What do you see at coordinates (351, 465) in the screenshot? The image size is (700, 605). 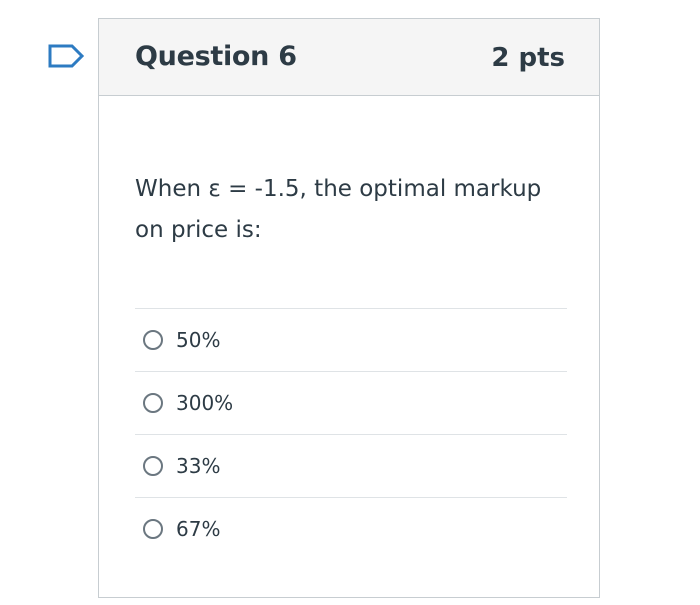 I see `answer-option: 33%` at bounding box center [351, 465].